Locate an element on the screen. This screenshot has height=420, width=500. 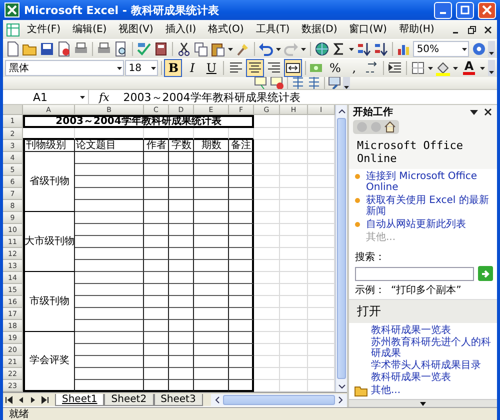
menu-item: 窗口(W) is located at coordinates (368, 29).